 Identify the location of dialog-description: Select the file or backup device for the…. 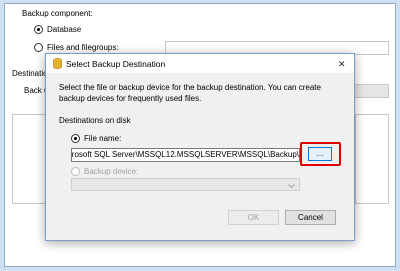
(190, 93).